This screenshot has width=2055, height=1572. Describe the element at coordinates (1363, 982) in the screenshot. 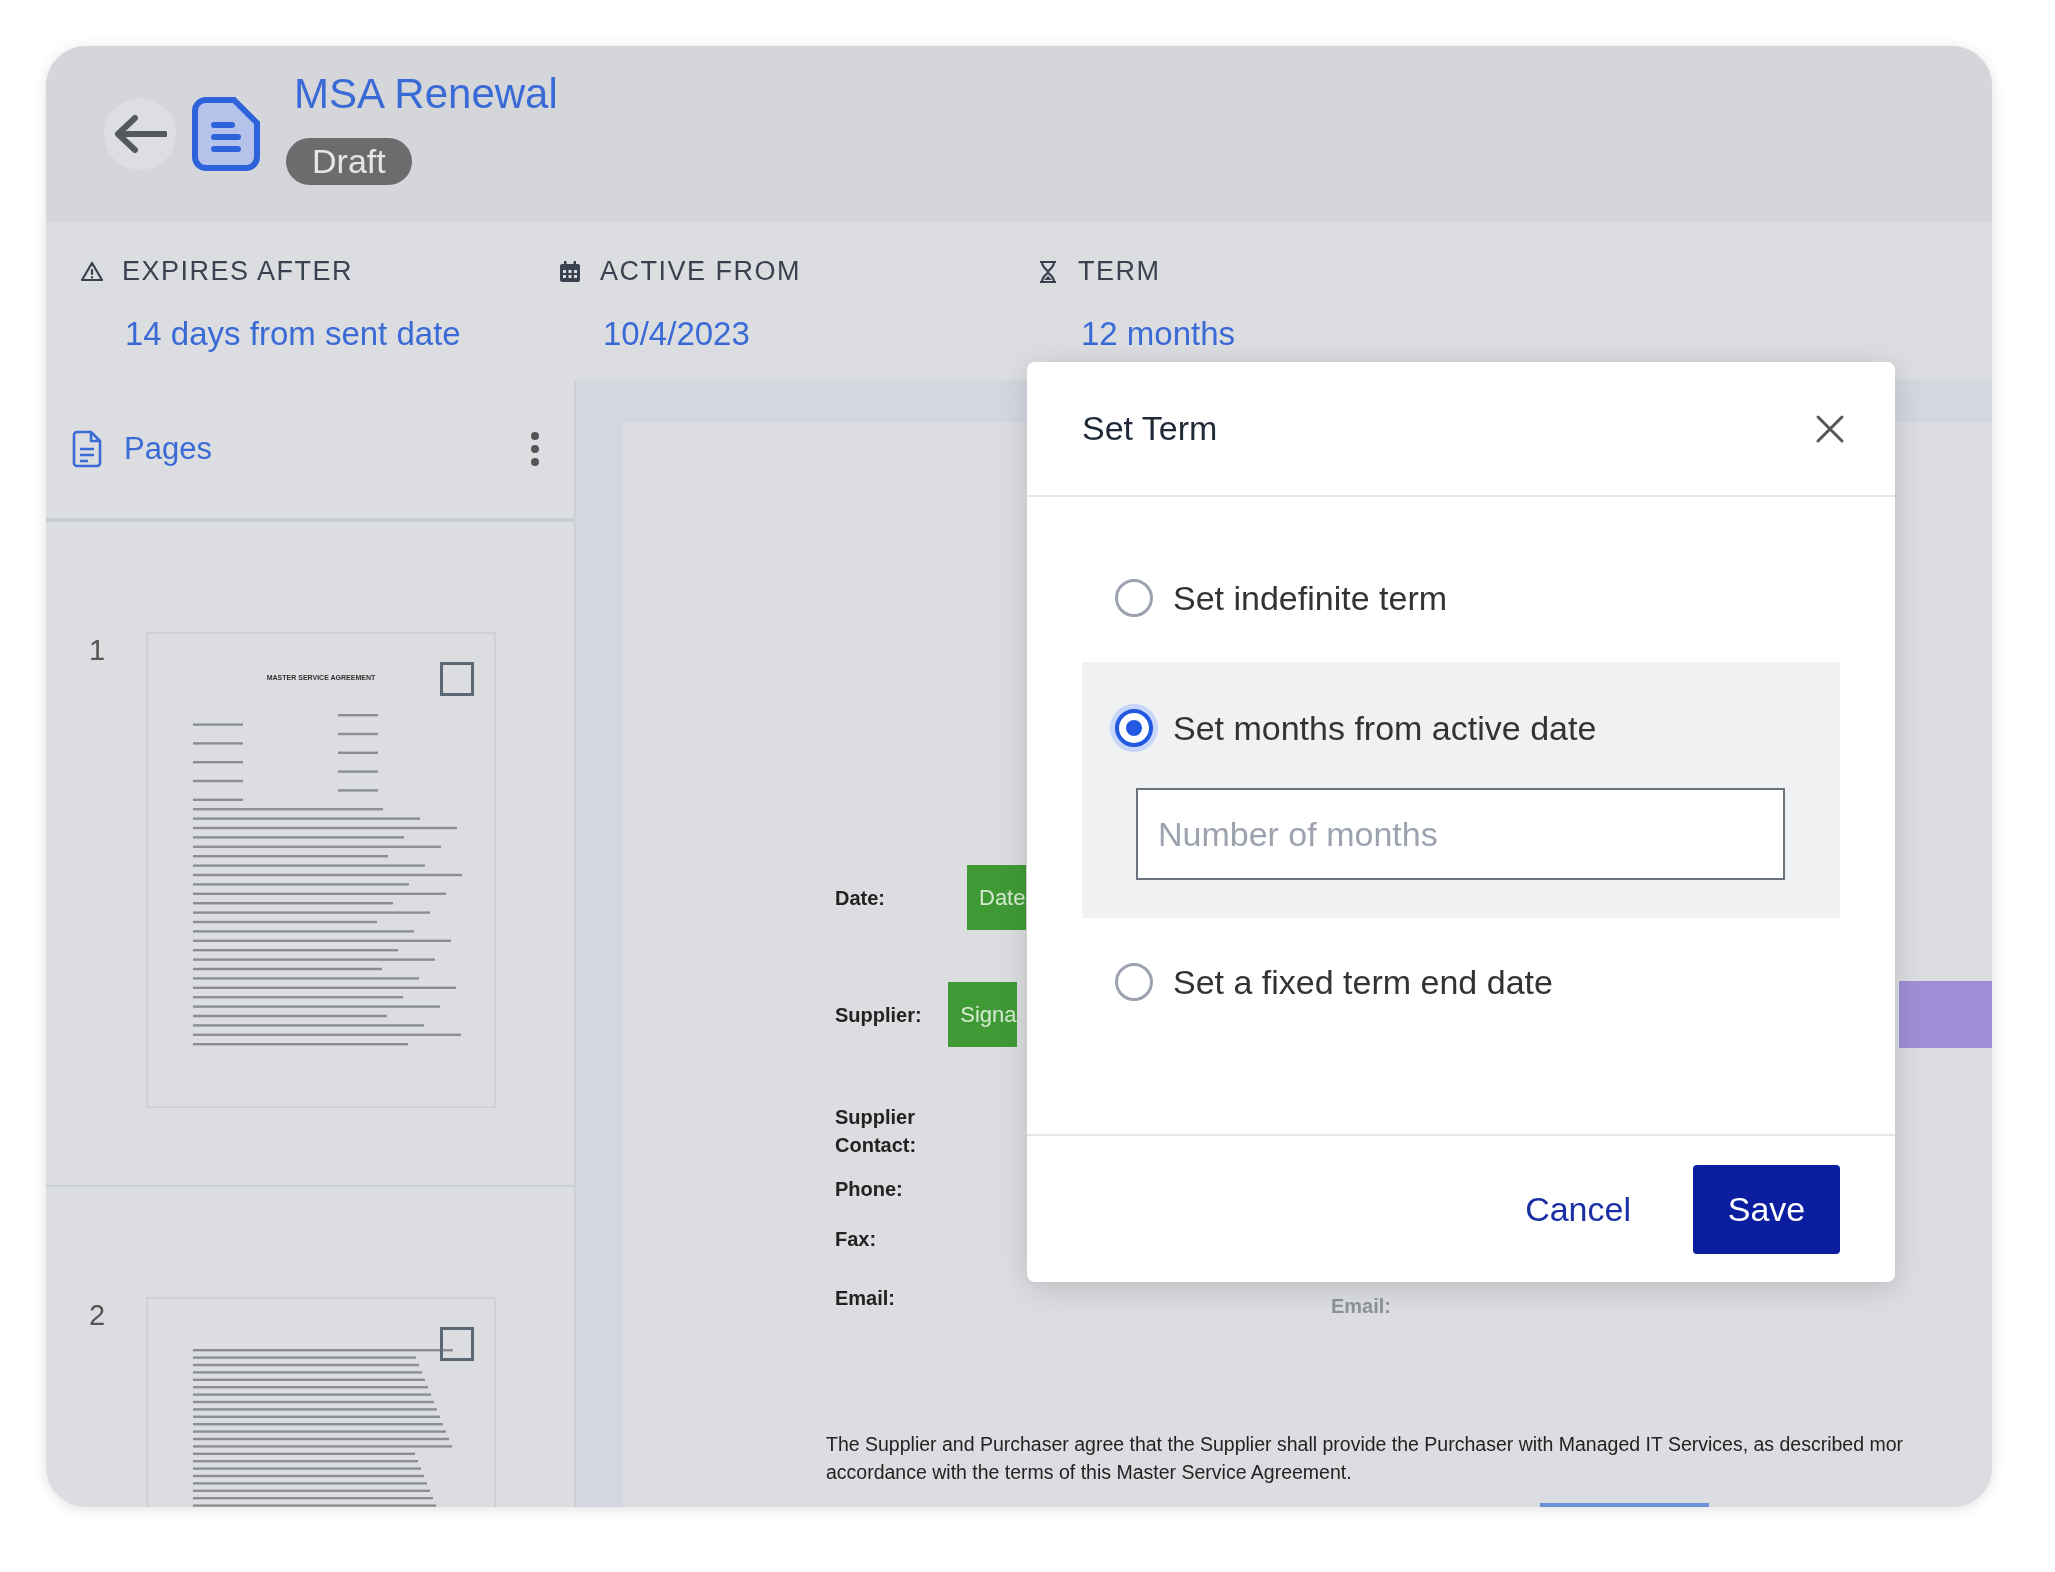

I see `option-label: Set a fixed term end date` at that location.